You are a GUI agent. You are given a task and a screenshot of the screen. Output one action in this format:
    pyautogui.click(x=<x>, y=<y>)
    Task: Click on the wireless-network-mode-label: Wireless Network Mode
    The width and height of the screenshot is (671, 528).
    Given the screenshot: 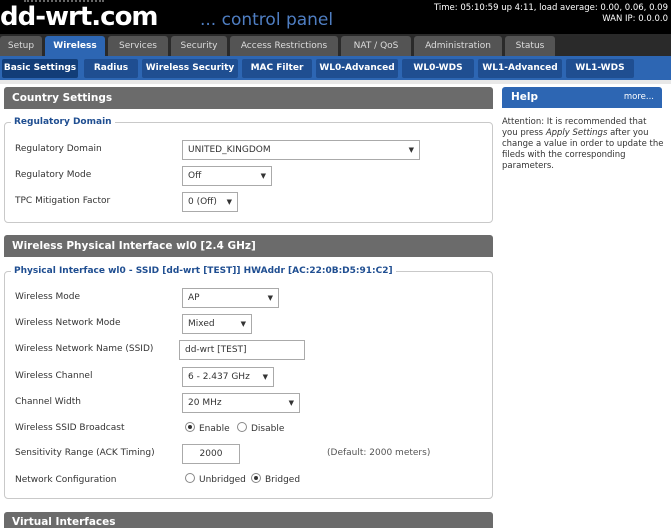 What is the action you would take?
    pyautogui.click(x=68, y=323)
    